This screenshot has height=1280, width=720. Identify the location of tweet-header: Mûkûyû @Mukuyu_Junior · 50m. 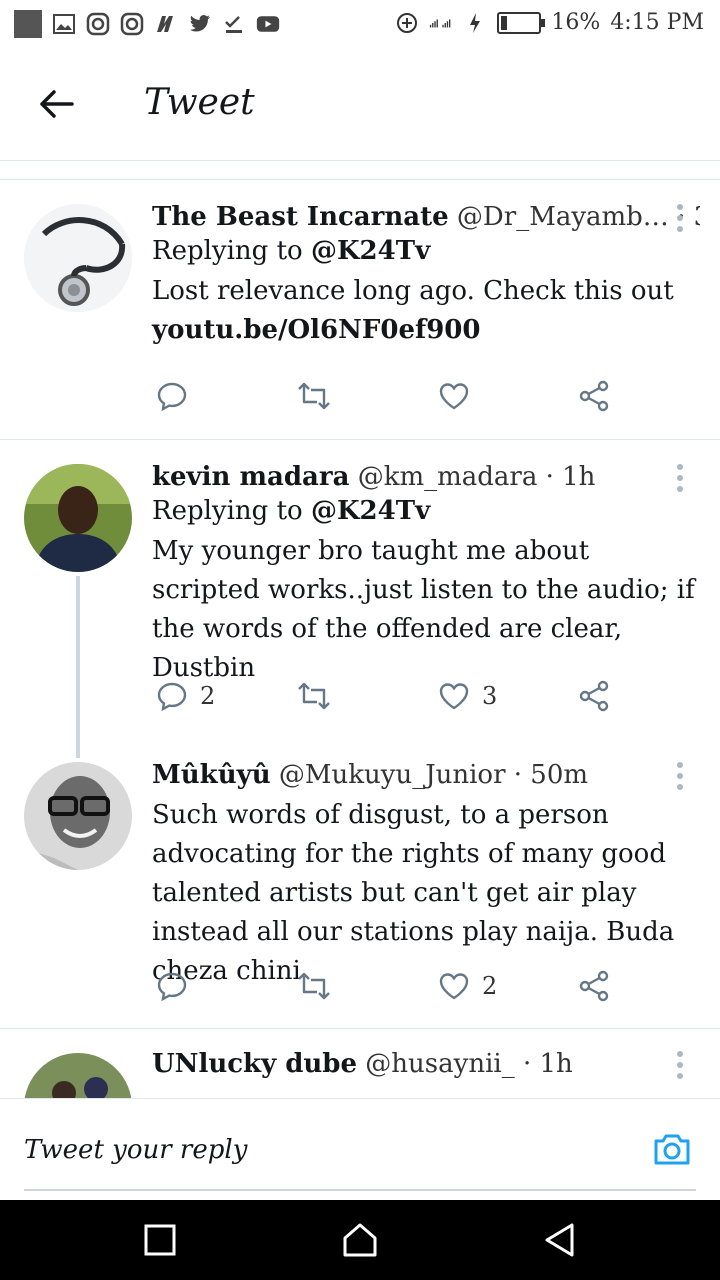
(426, 775).